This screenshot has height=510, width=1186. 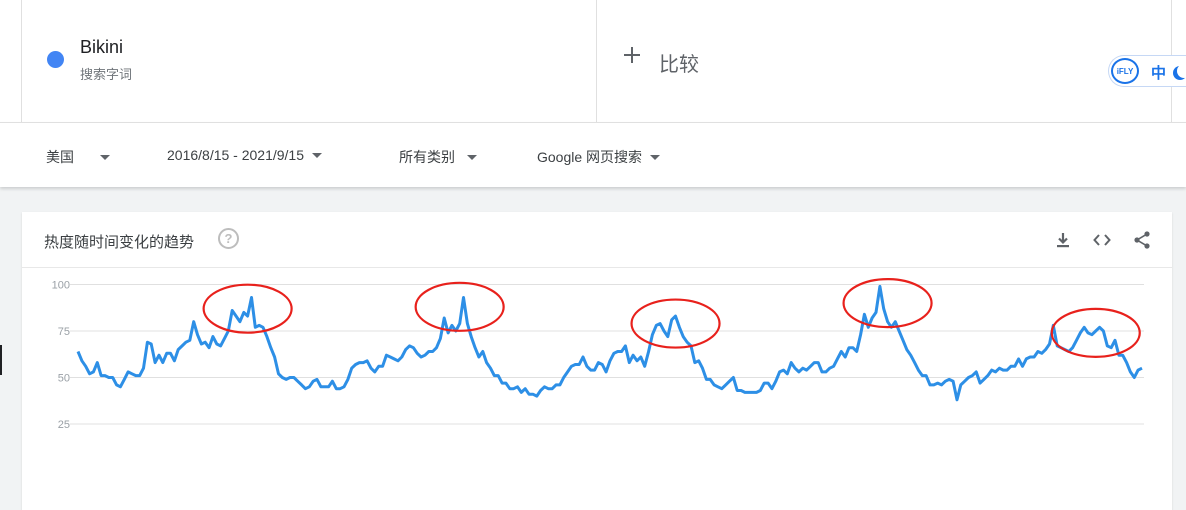 I want to click on ifly-widget: iFLY 中, so click(x=1147, y=71).